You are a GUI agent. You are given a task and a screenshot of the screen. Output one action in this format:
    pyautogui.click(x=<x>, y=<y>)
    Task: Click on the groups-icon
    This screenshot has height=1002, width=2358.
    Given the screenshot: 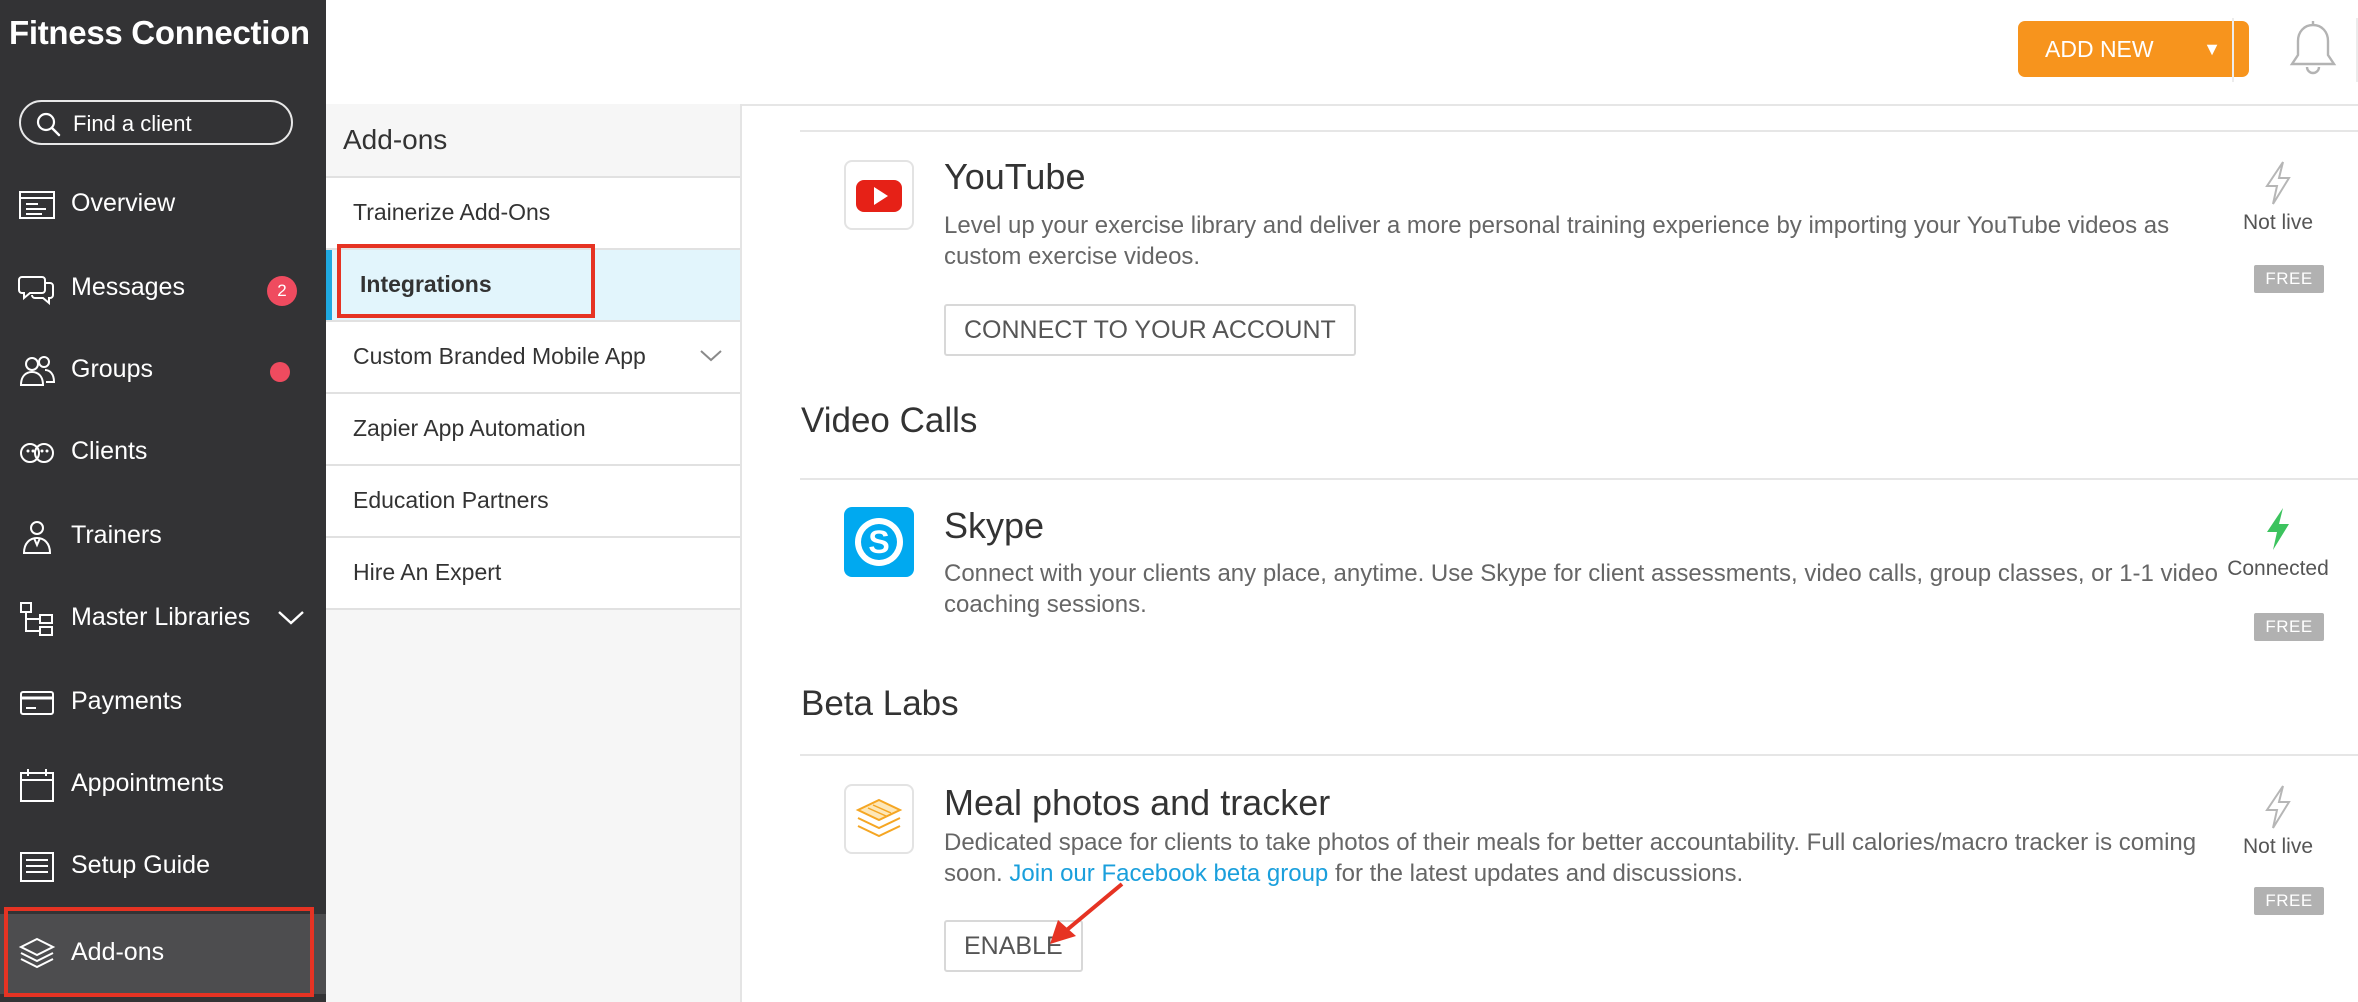 What is the action you would take?
    pyautogui.click(x=37, y=371)
    